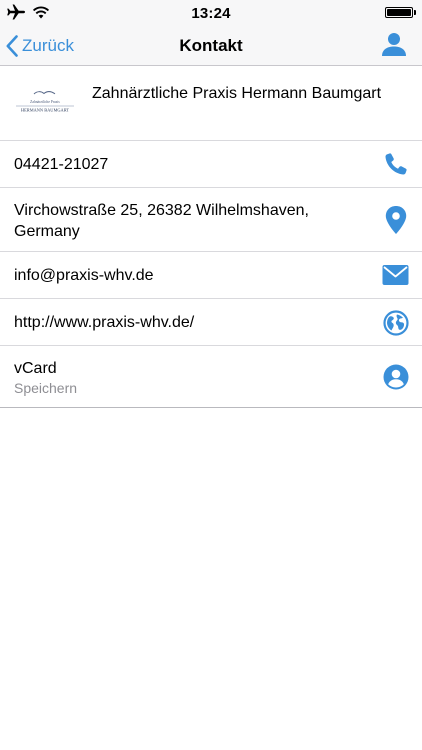 The width and height of the screenshot is (422, 750). Describe the element at coordinates (35, 368) in the screenshot. I see `vcard-label: vCard` at that location.